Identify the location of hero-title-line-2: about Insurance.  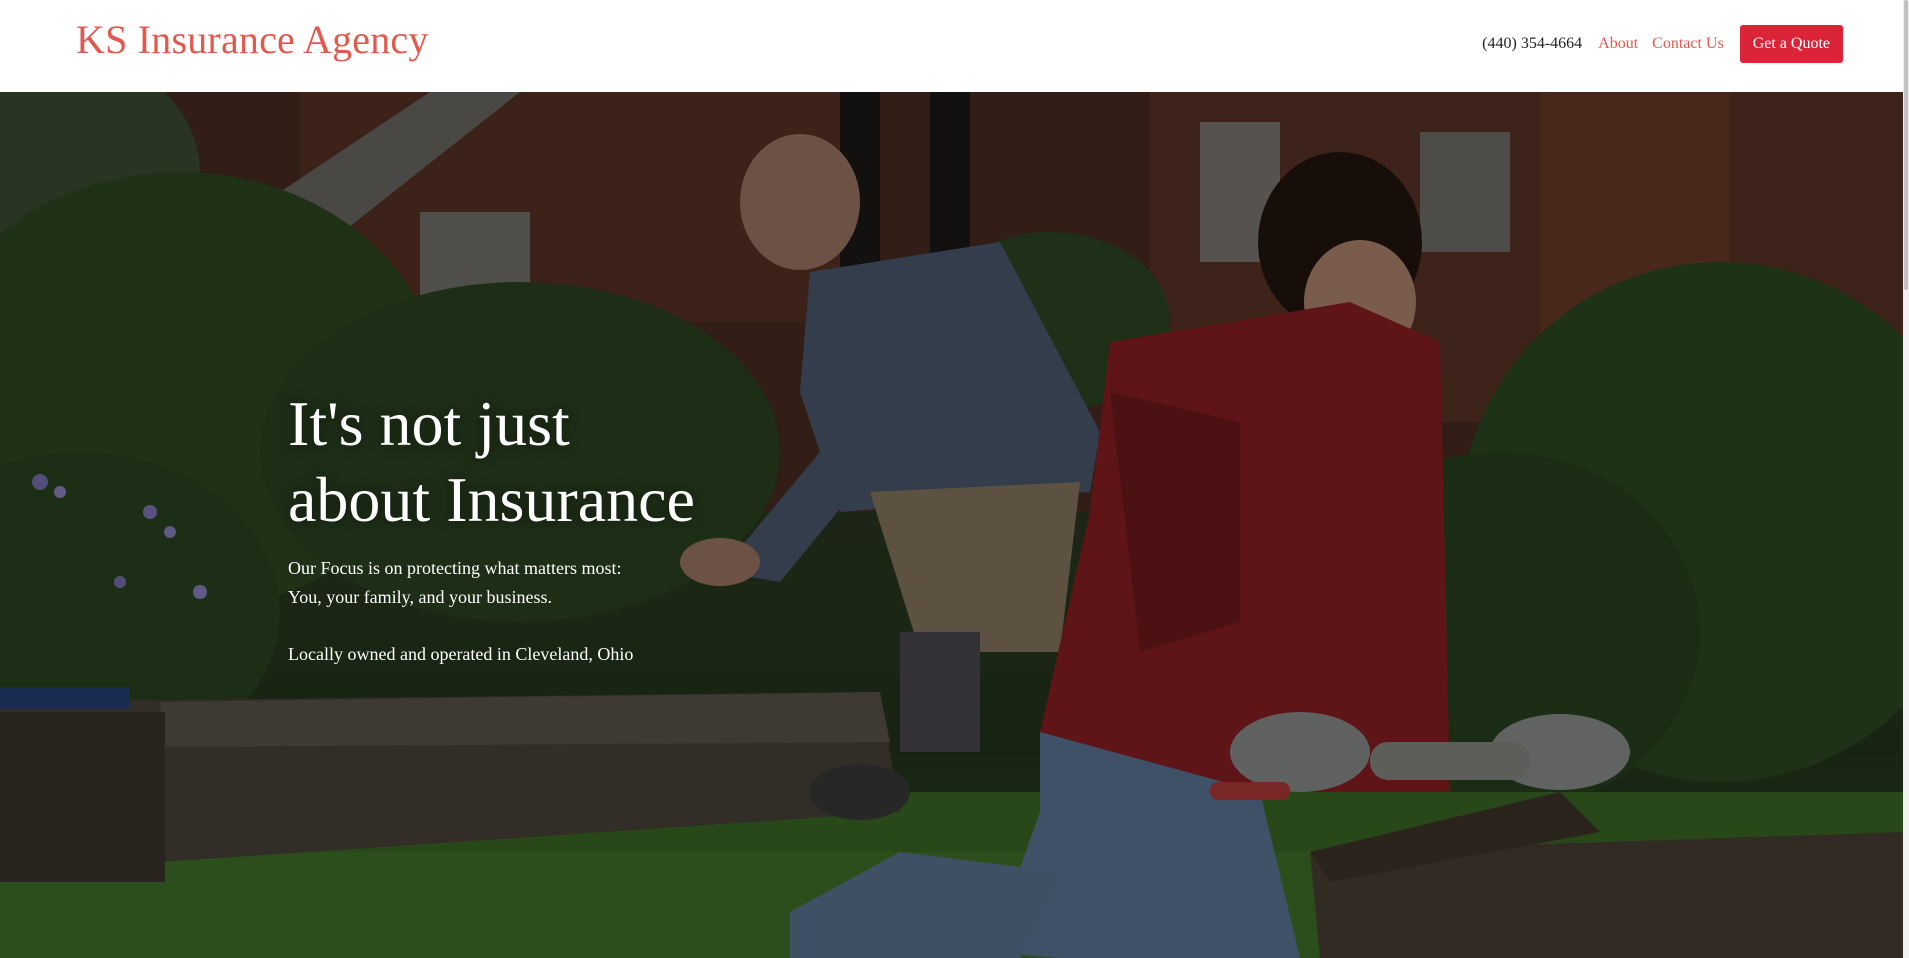
(491, 499).